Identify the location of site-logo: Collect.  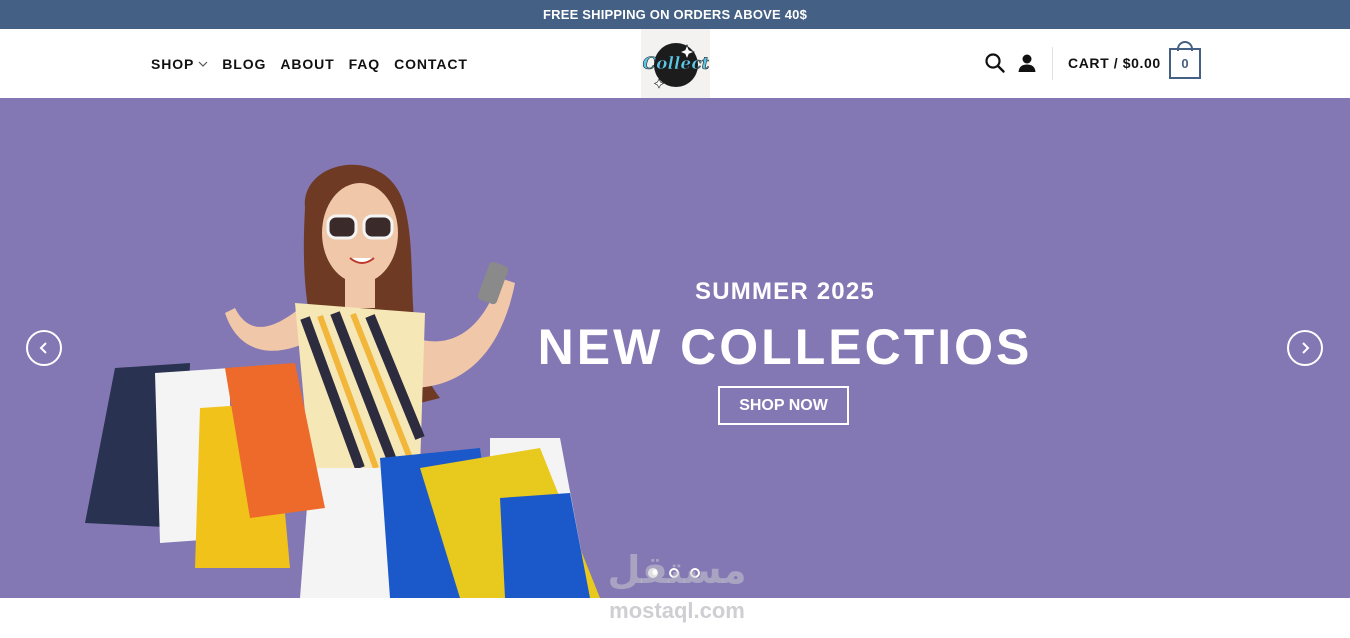
(675, 63).